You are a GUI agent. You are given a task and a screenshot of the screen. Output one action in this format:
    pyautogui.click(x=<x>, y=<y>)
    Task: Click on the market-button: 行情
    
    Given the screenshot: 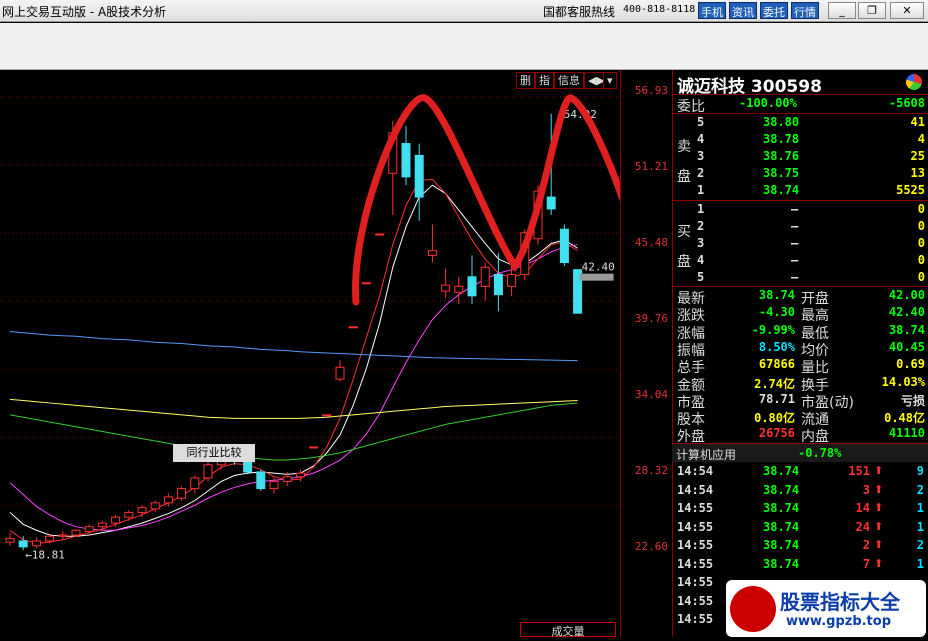 What is the action you would take?
    pyautogui.click(x=805, y=10)
    